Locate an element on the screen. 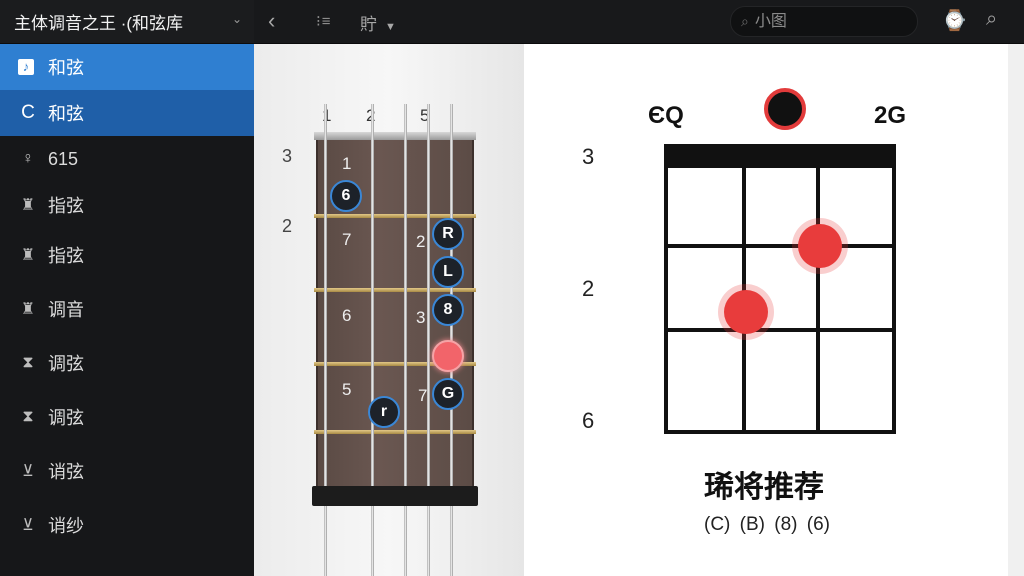 The width and height of the screenshot is (1024, 576). chord-icon: ♪ is located at coordinates (26, 67).